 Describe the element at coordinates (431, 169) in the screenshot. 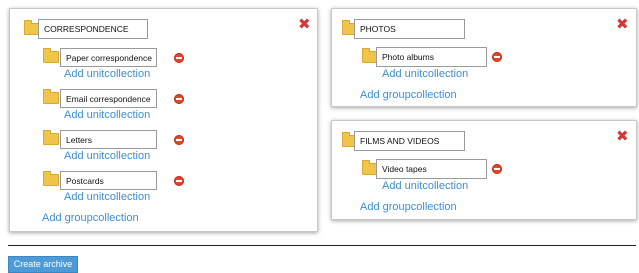

I see `unit-name-field: Video tapes` at that location.